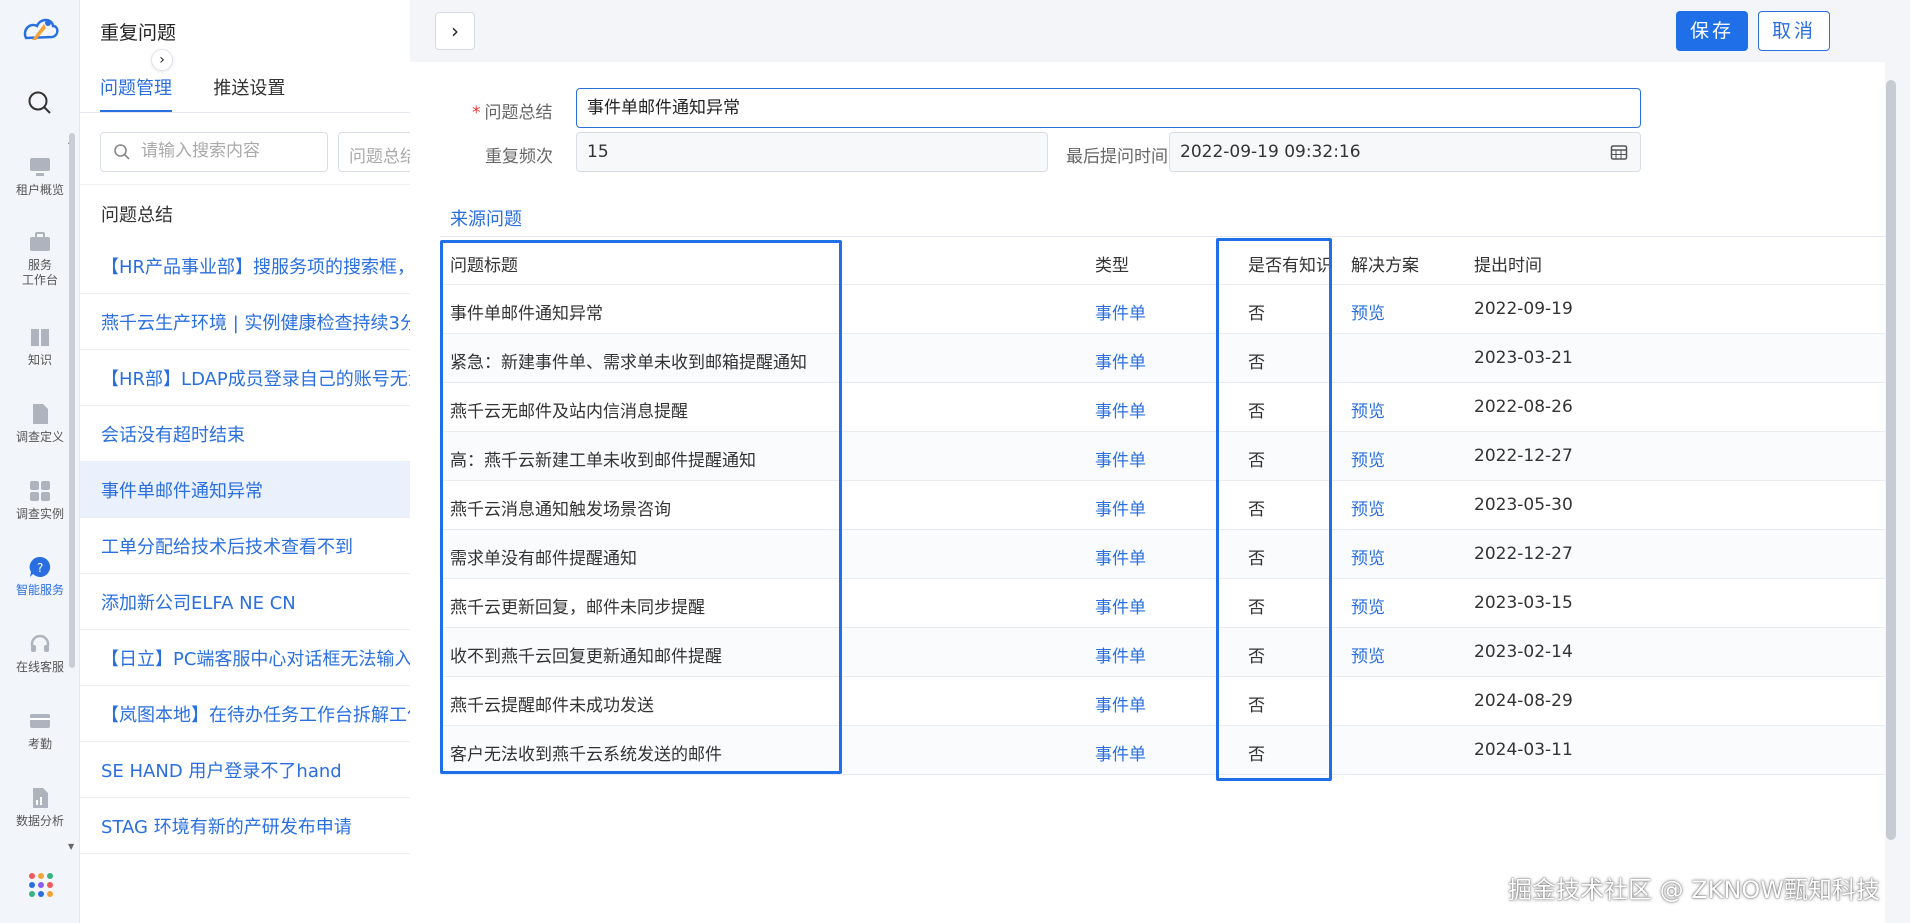 This screenshot has height=923, width=1910. Describe the element at coordinates (198, 603) in the screenshot. I see `list-item-label: 添加新公司ELFA NE CN` at that location.